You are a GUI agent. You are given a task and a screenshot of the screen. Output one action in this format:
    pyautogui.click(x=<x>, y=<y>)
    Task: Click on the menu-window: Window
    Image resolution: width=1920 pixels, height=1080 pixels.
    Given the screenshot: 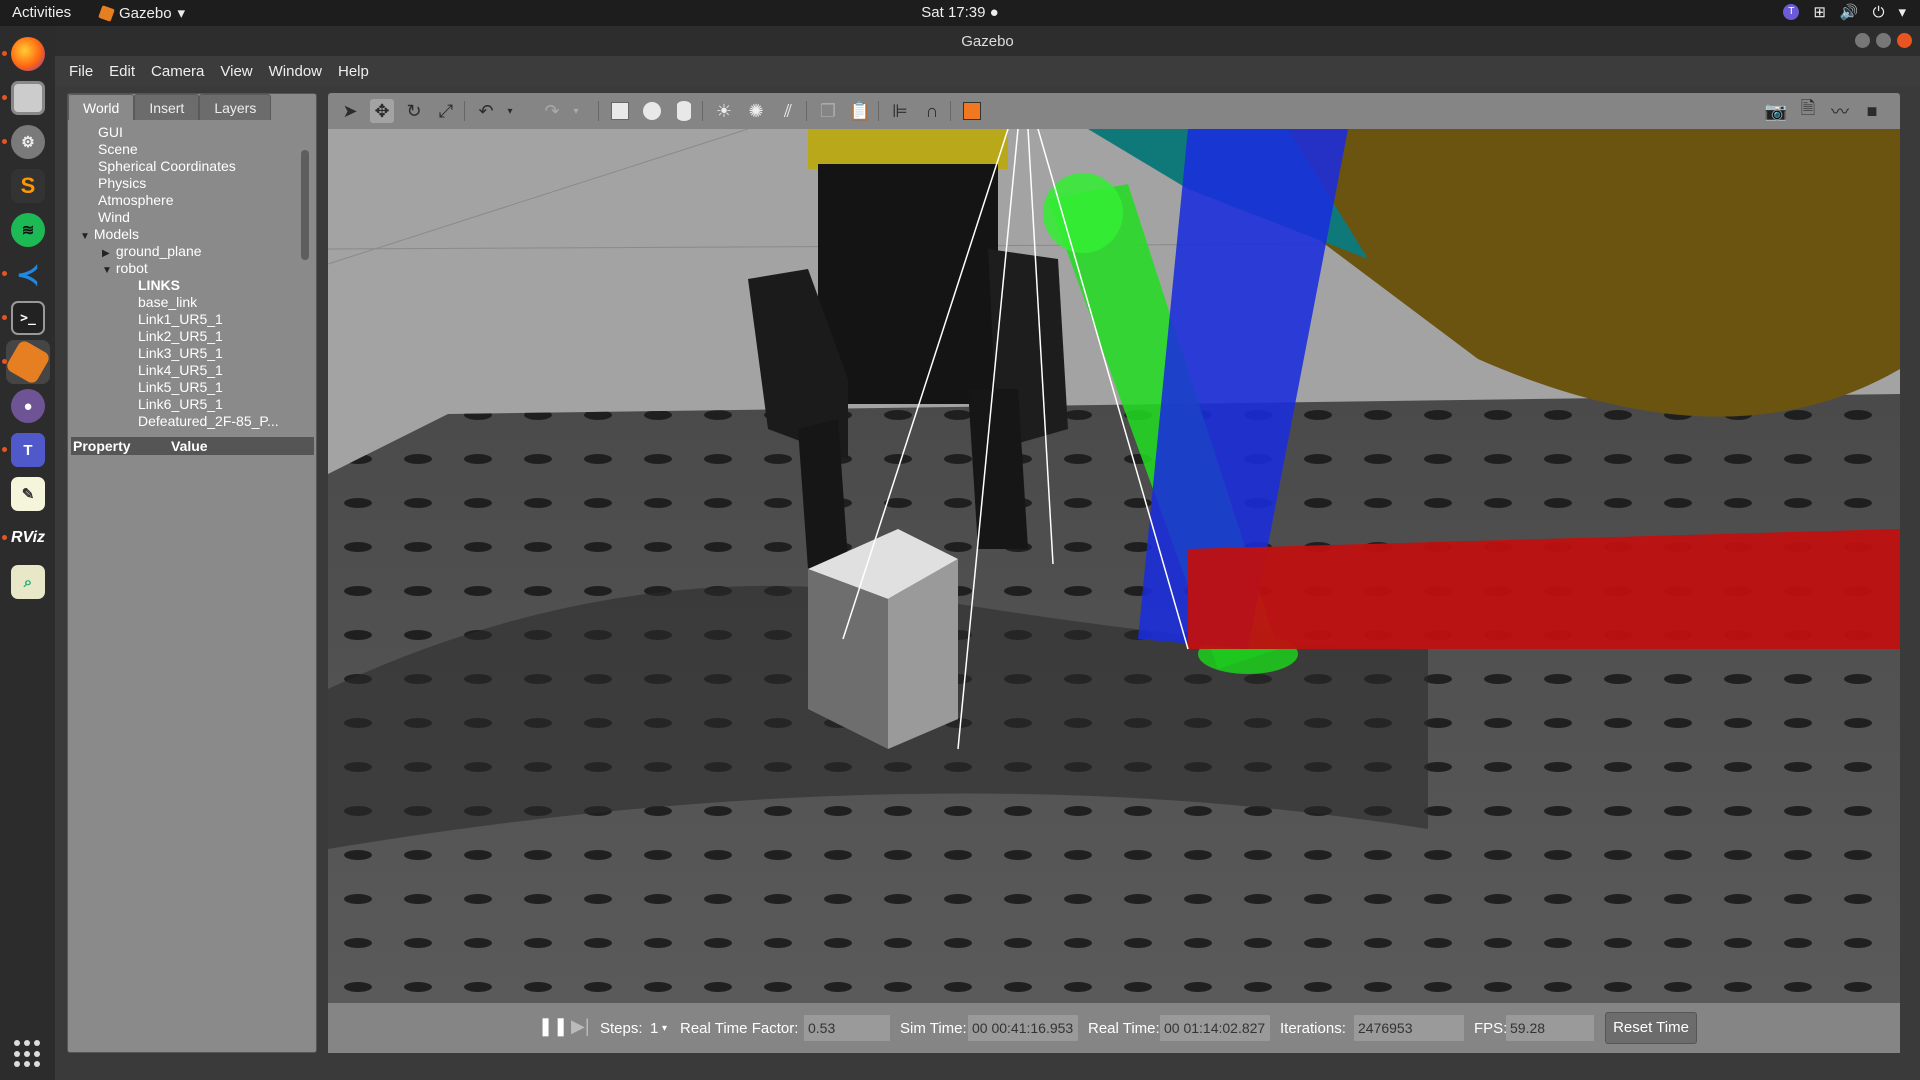 What is the action you would take?
    pyautogui.click(x=295, y=71)
    